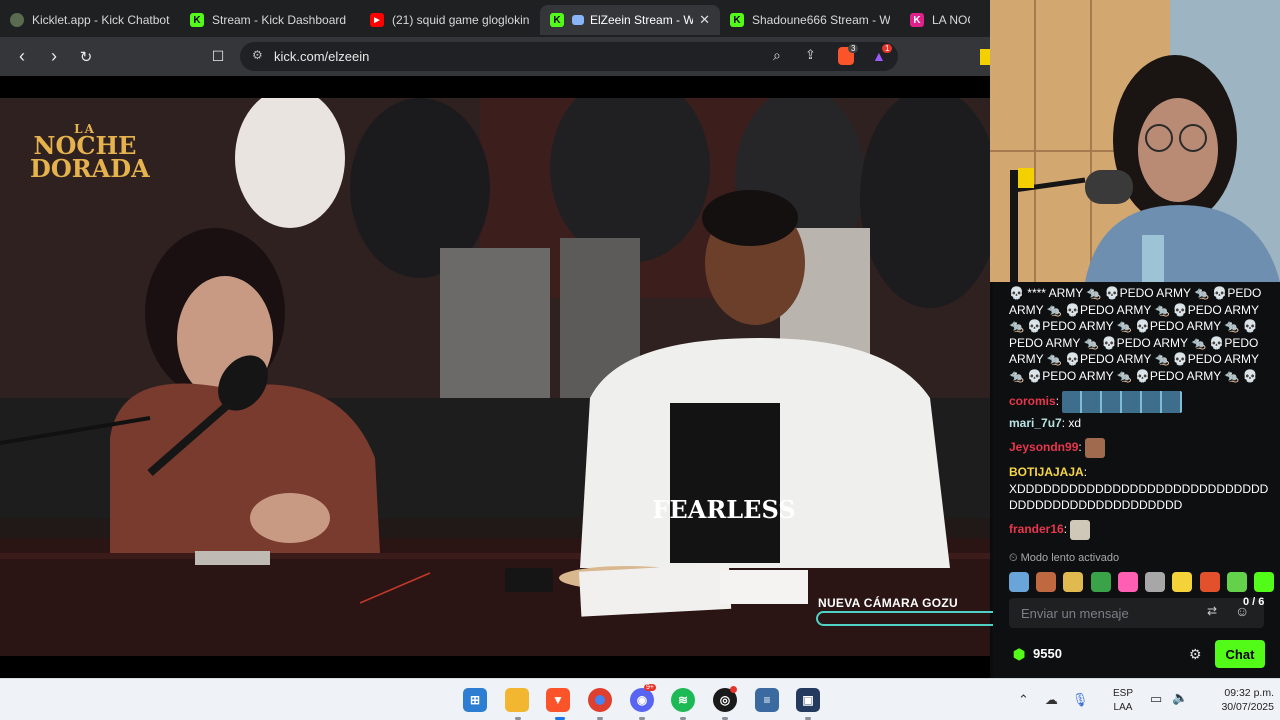  I want to click on tab-kicklet: Kicklet.app - Kick Chatbot, so click(90, 20).